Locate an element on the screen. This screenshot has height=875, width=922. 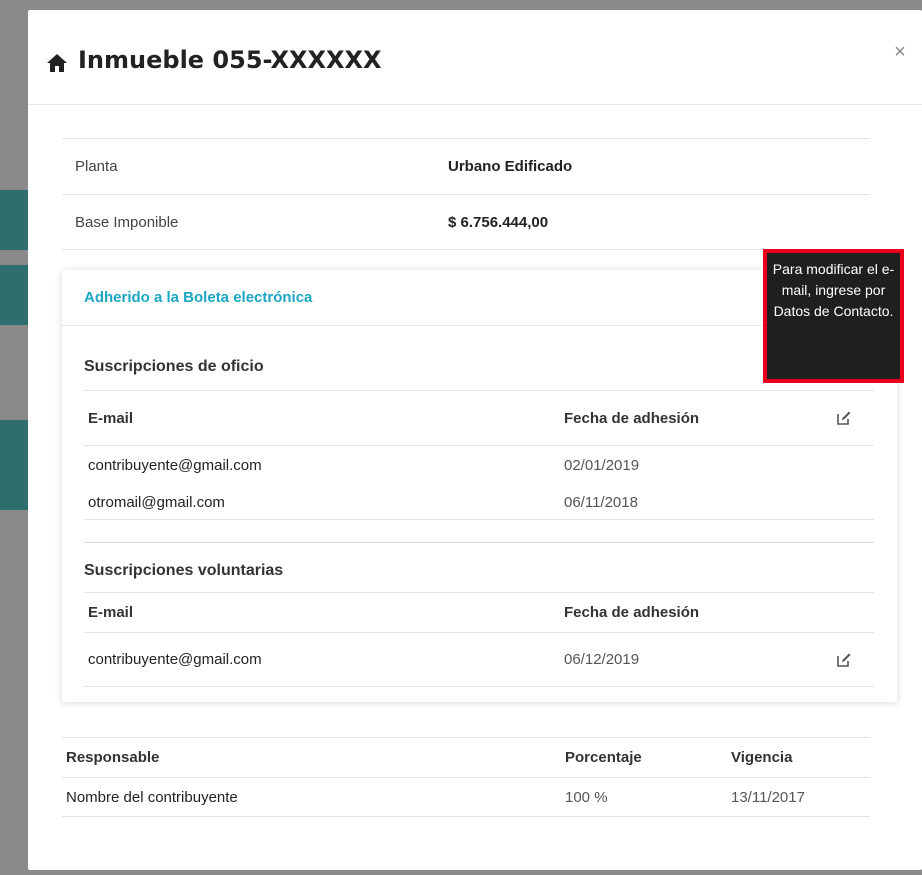
home-icon is located at coordinates (57, 63).